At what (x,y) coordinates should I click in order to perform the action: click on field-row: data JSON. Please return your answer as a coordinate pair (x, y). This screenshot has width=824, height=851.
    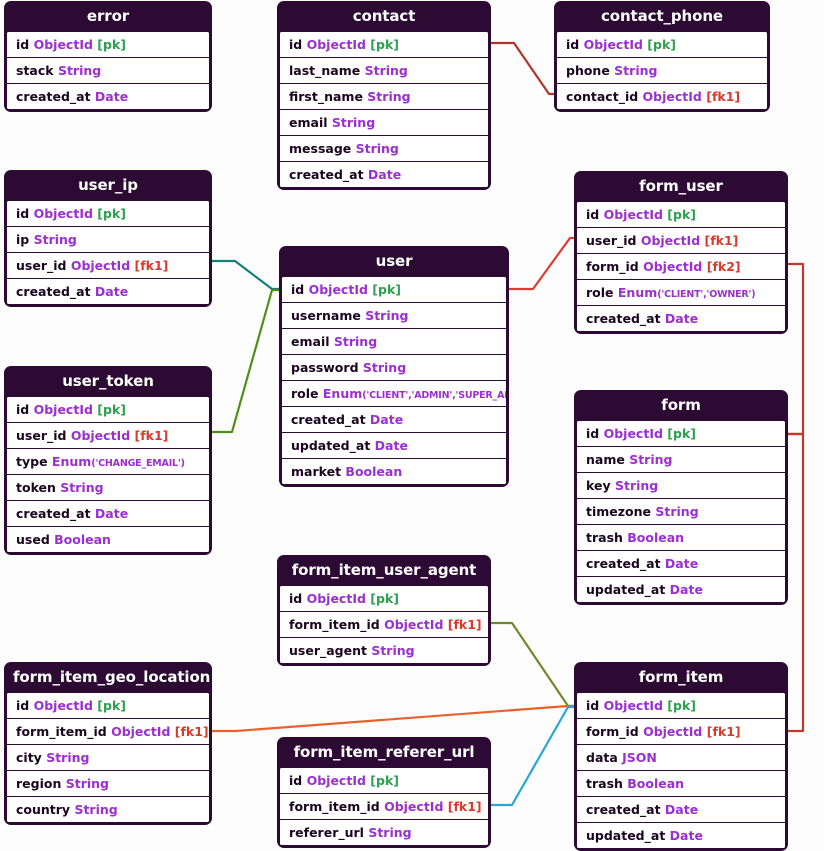
    Looking at the image, I should click on (681, 757).